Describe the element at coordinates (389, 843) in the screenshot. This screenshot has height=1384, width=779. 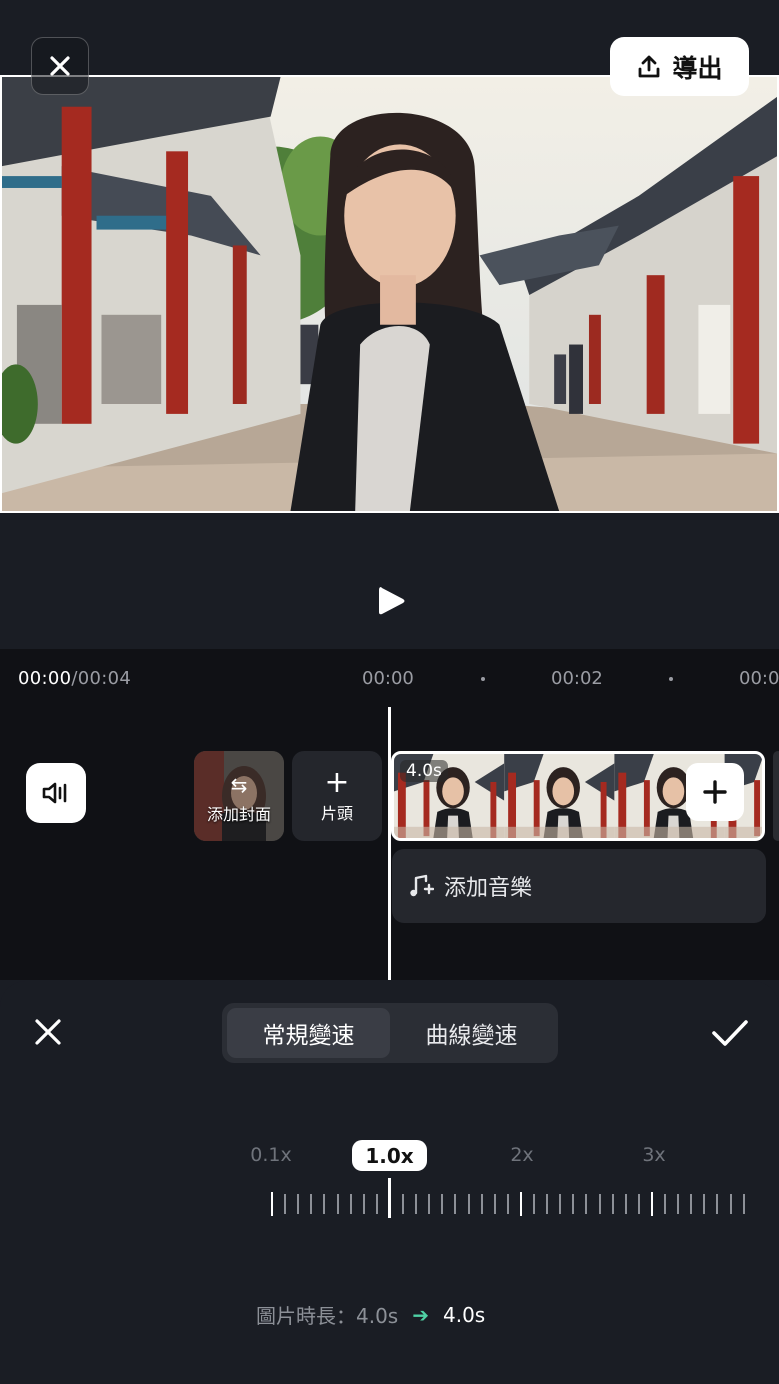
I see `playhead` at that location.